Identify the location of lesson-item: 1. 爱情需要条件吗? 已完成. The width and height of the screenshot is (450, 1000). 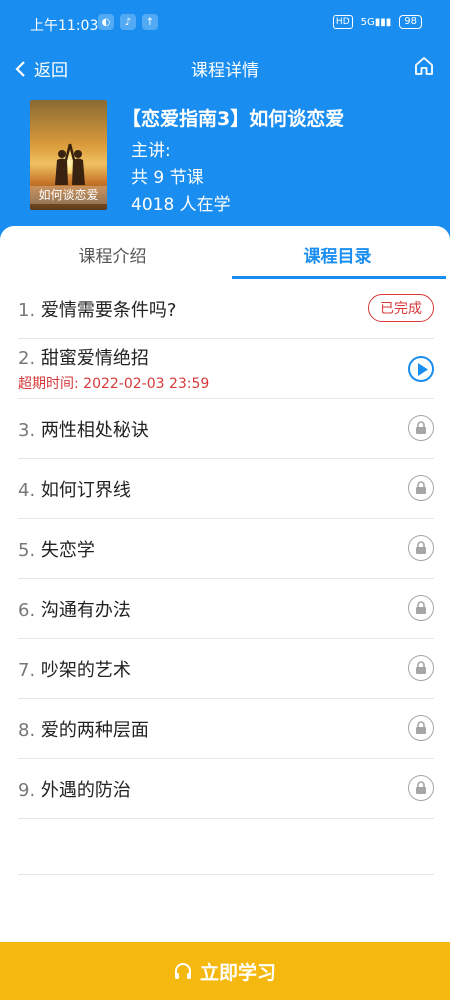
(226, 309).